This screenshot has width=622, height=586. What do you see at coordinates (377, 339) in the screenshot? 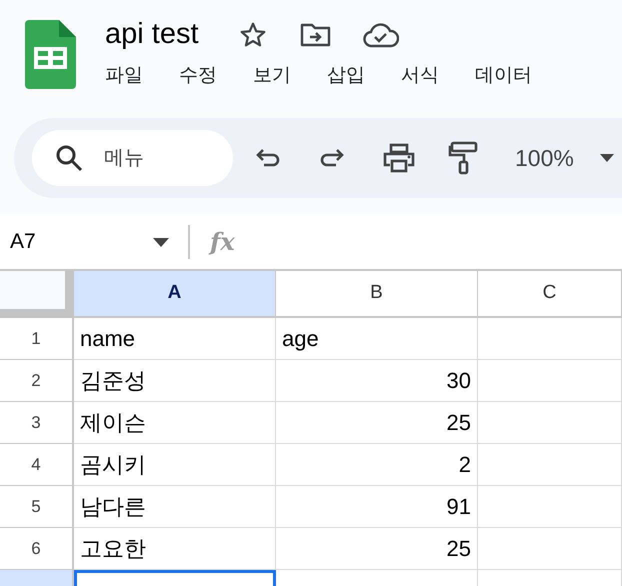
I see `table-cell: age` at bounding box center [377, 339].